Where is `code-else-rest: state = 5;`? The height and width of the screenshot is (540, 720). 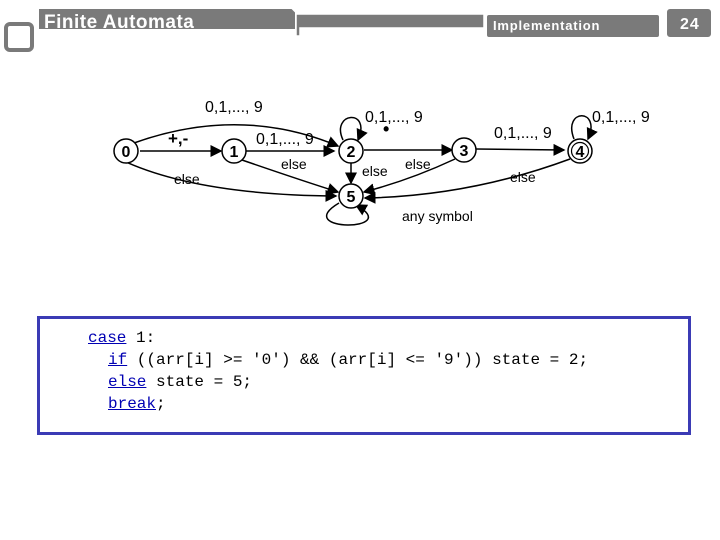
code-else-rest: state = 5; is located at coordinates (199, 382).